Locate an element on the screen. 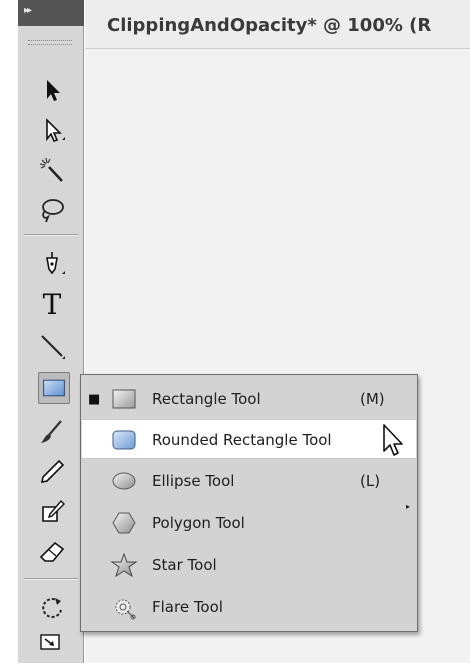  type-tool-button: T is located at coordinates (52, 304).